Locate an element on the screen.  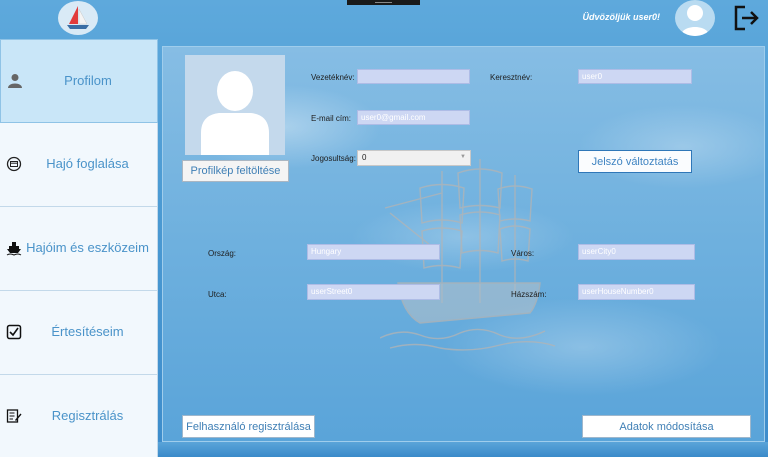
sidebar-item-boats: Hajóim és eszközeim is located at coordinates (79, 249).